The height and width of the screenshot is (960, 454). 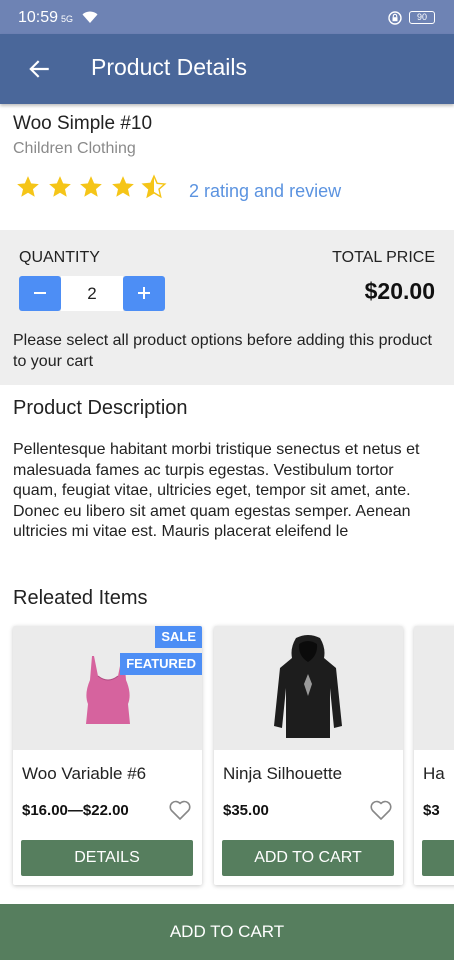 What do you see at coordinates (39, 69) in the screenshot?
I see `back-arrow-icon` at bounding box center [39, 69].